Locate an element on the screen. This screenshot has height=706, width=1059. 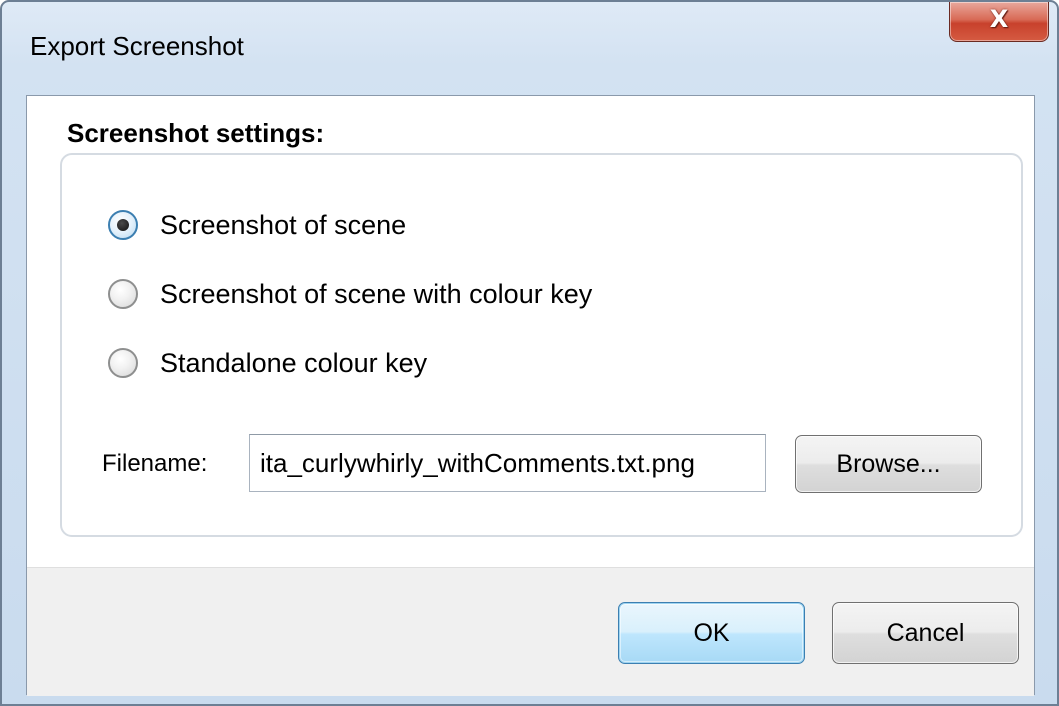
ok-button: OK is located at coordinates (711, 633).